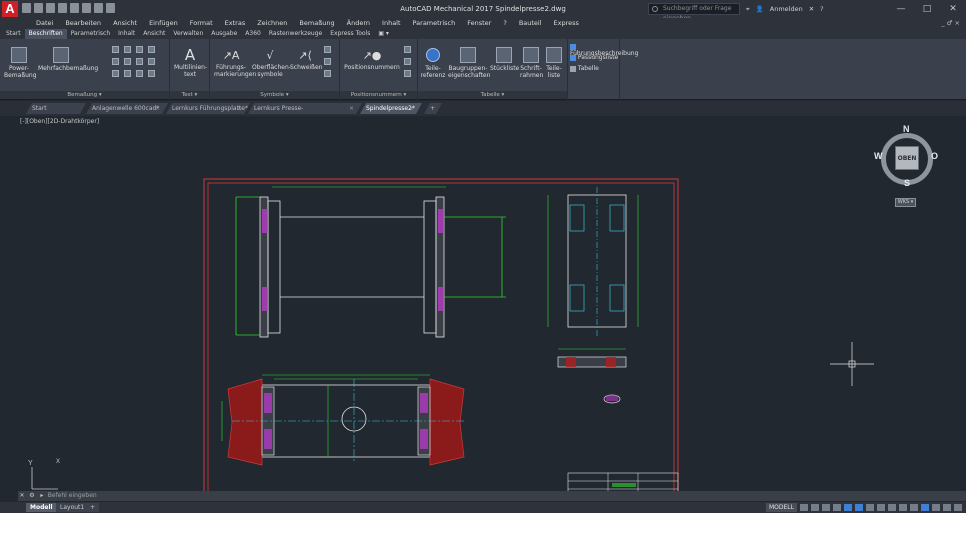  Describe the element at coordinates (760, 9) in the screenshot. I see `user-icon: 👤` at that location.